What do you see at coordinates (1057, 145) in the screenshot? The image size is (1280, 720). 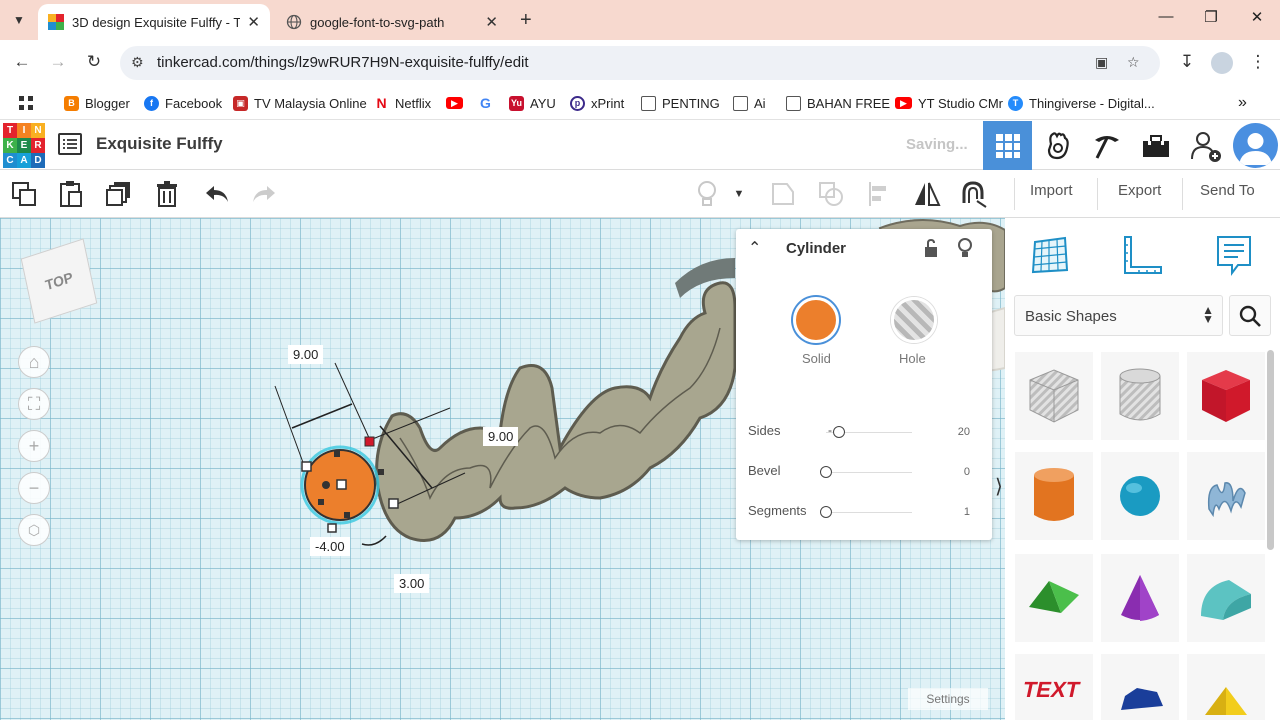 I see `codeblocks-button` at bounding box center [1057, 145].